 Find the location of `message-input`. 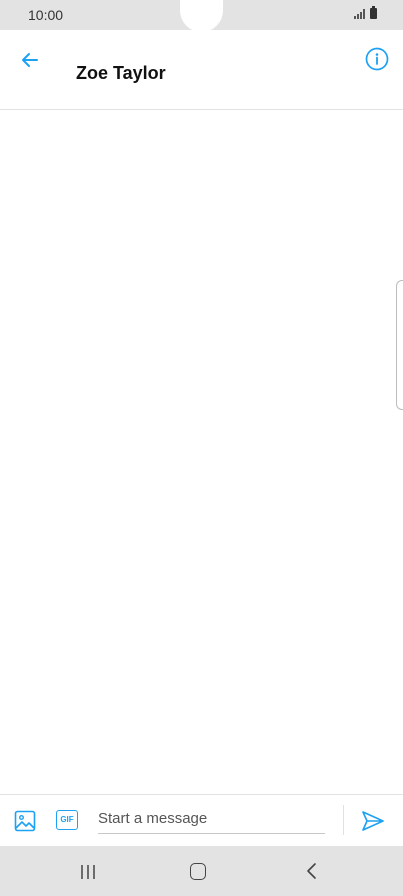

message-input is located at coordinates (211, 818).